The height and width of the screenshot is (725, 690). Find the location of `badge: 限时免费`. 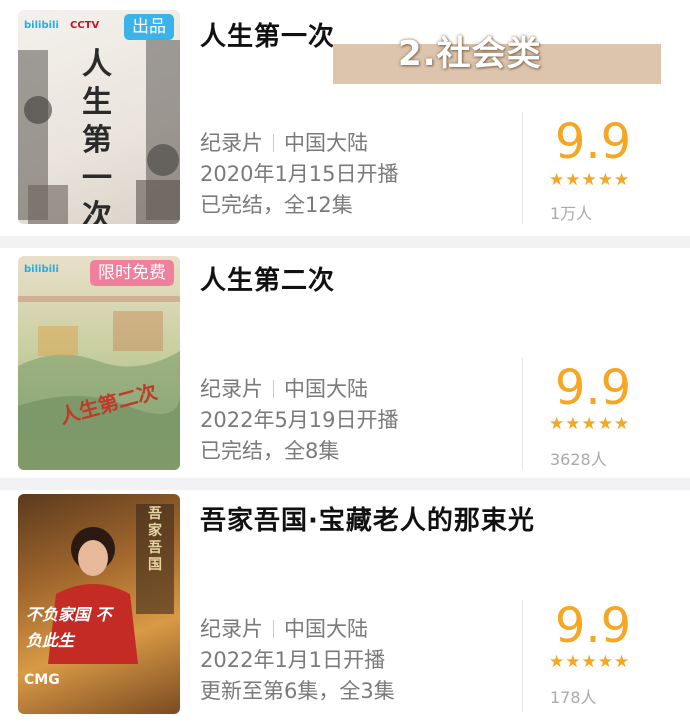

badge: 限时免费 is located at coordinates (132, 273).